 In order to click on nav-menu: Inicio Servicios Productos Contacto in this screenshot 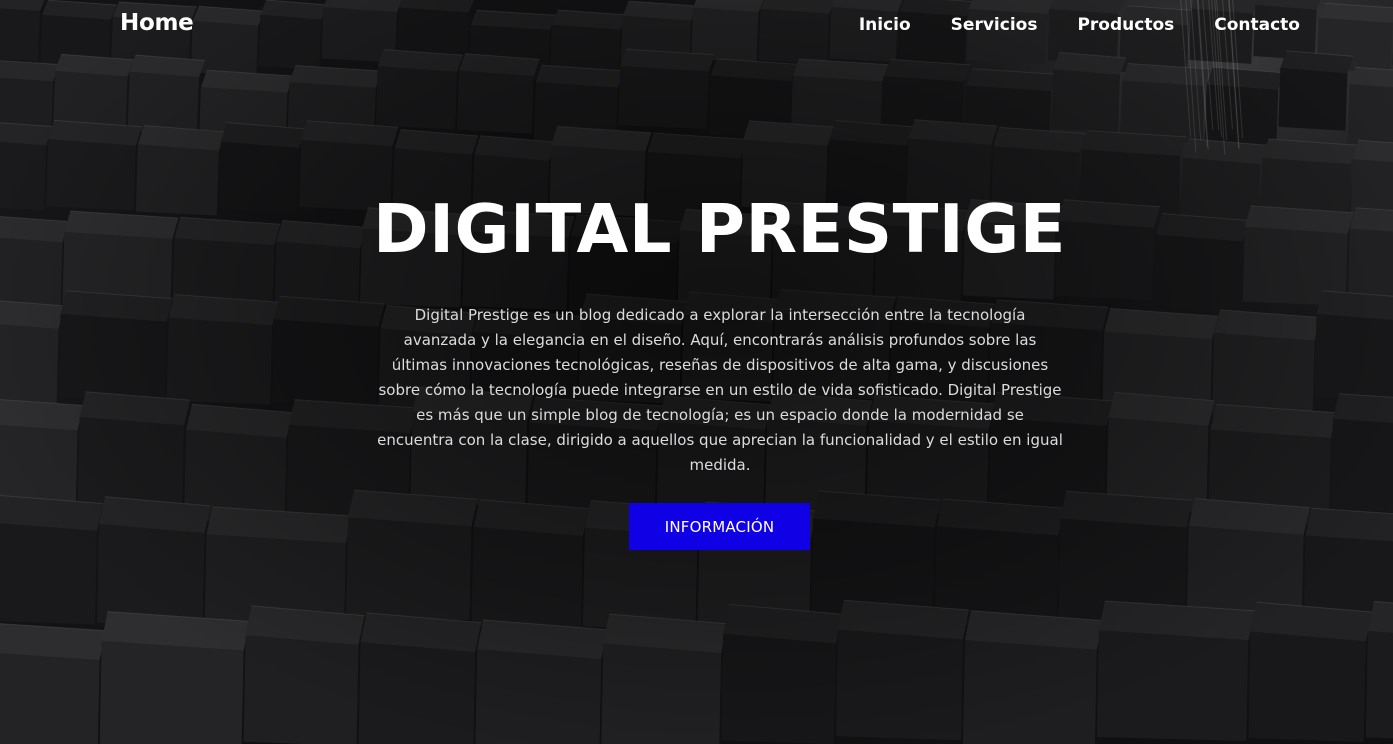, I will do `click(1079, 25)`.